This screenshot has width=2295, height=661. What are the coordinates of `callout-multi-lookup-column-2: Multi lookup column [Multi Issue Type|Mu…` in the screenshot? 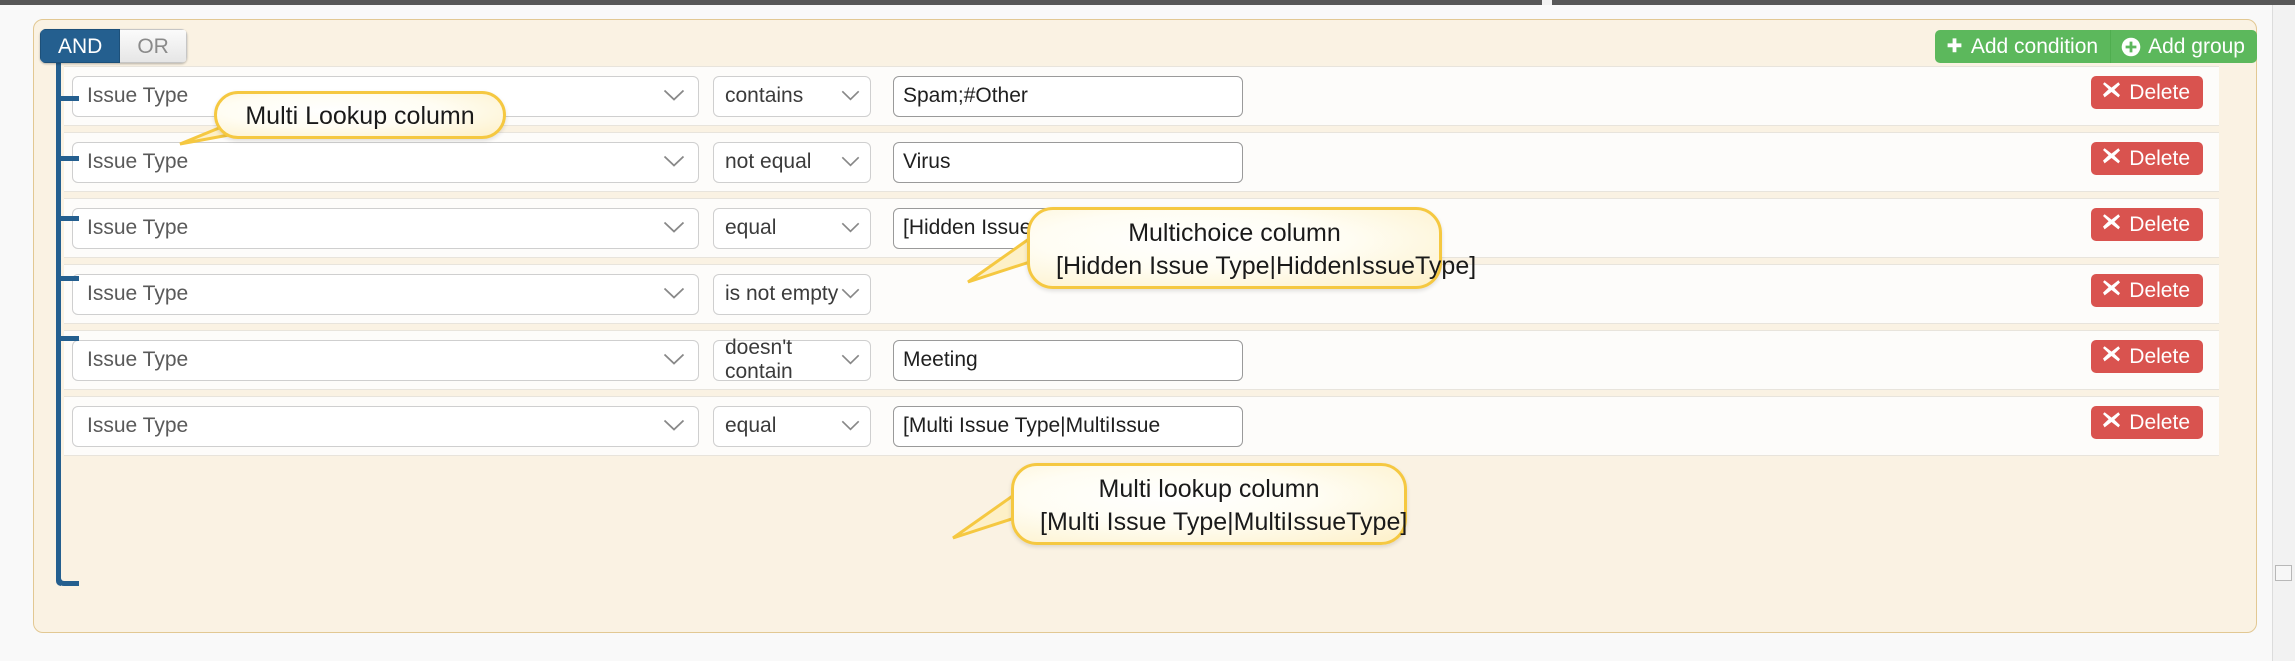 It's located at (1209, 504).